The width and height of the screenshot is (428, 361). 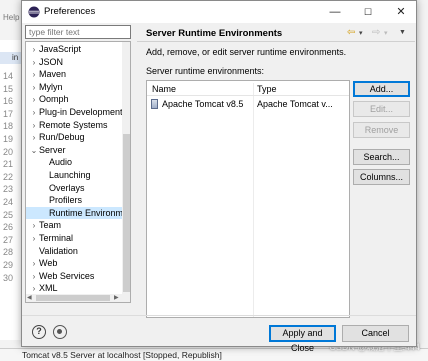 What do you see at coordinates (351, 32) in the screenshot?
I see `back-arrow-icon: ⇦` at bounding box center [351, 32].